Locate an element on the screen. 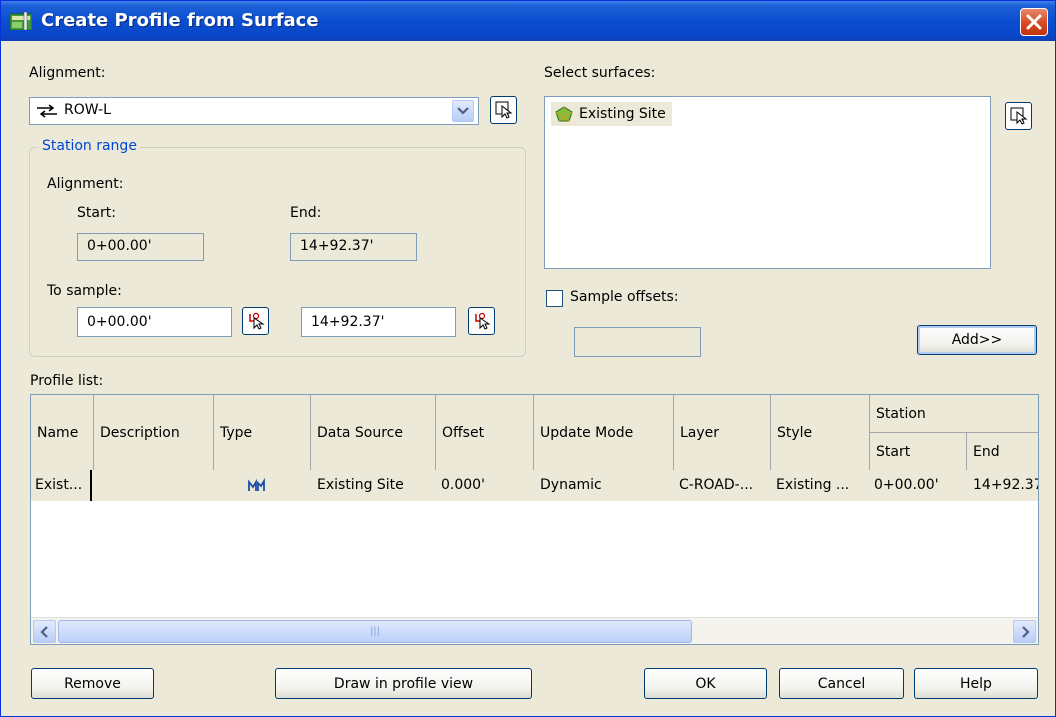  title-bar: Create Profile from Surface is located at coordinates (528, 21).